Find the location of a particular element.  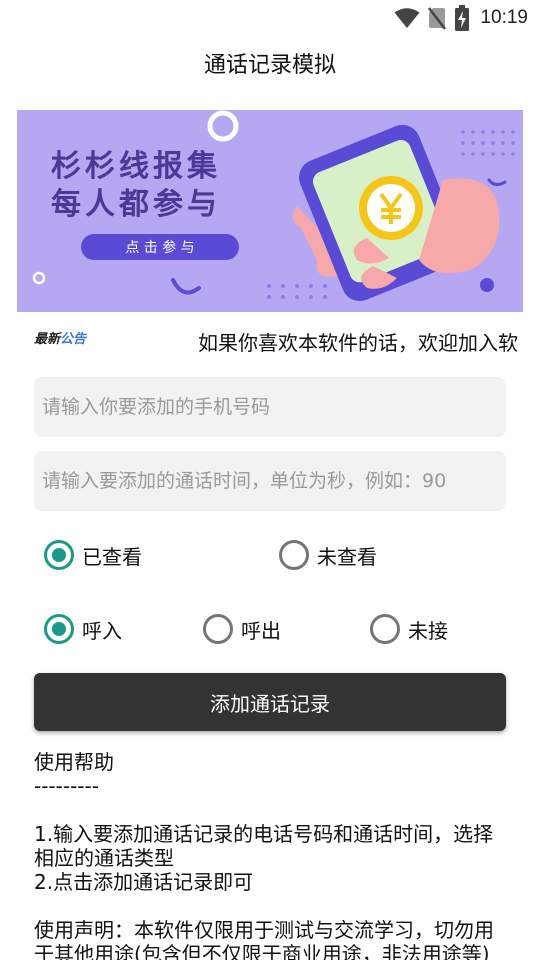

phone-number-input is located at coordinates (270, 407).